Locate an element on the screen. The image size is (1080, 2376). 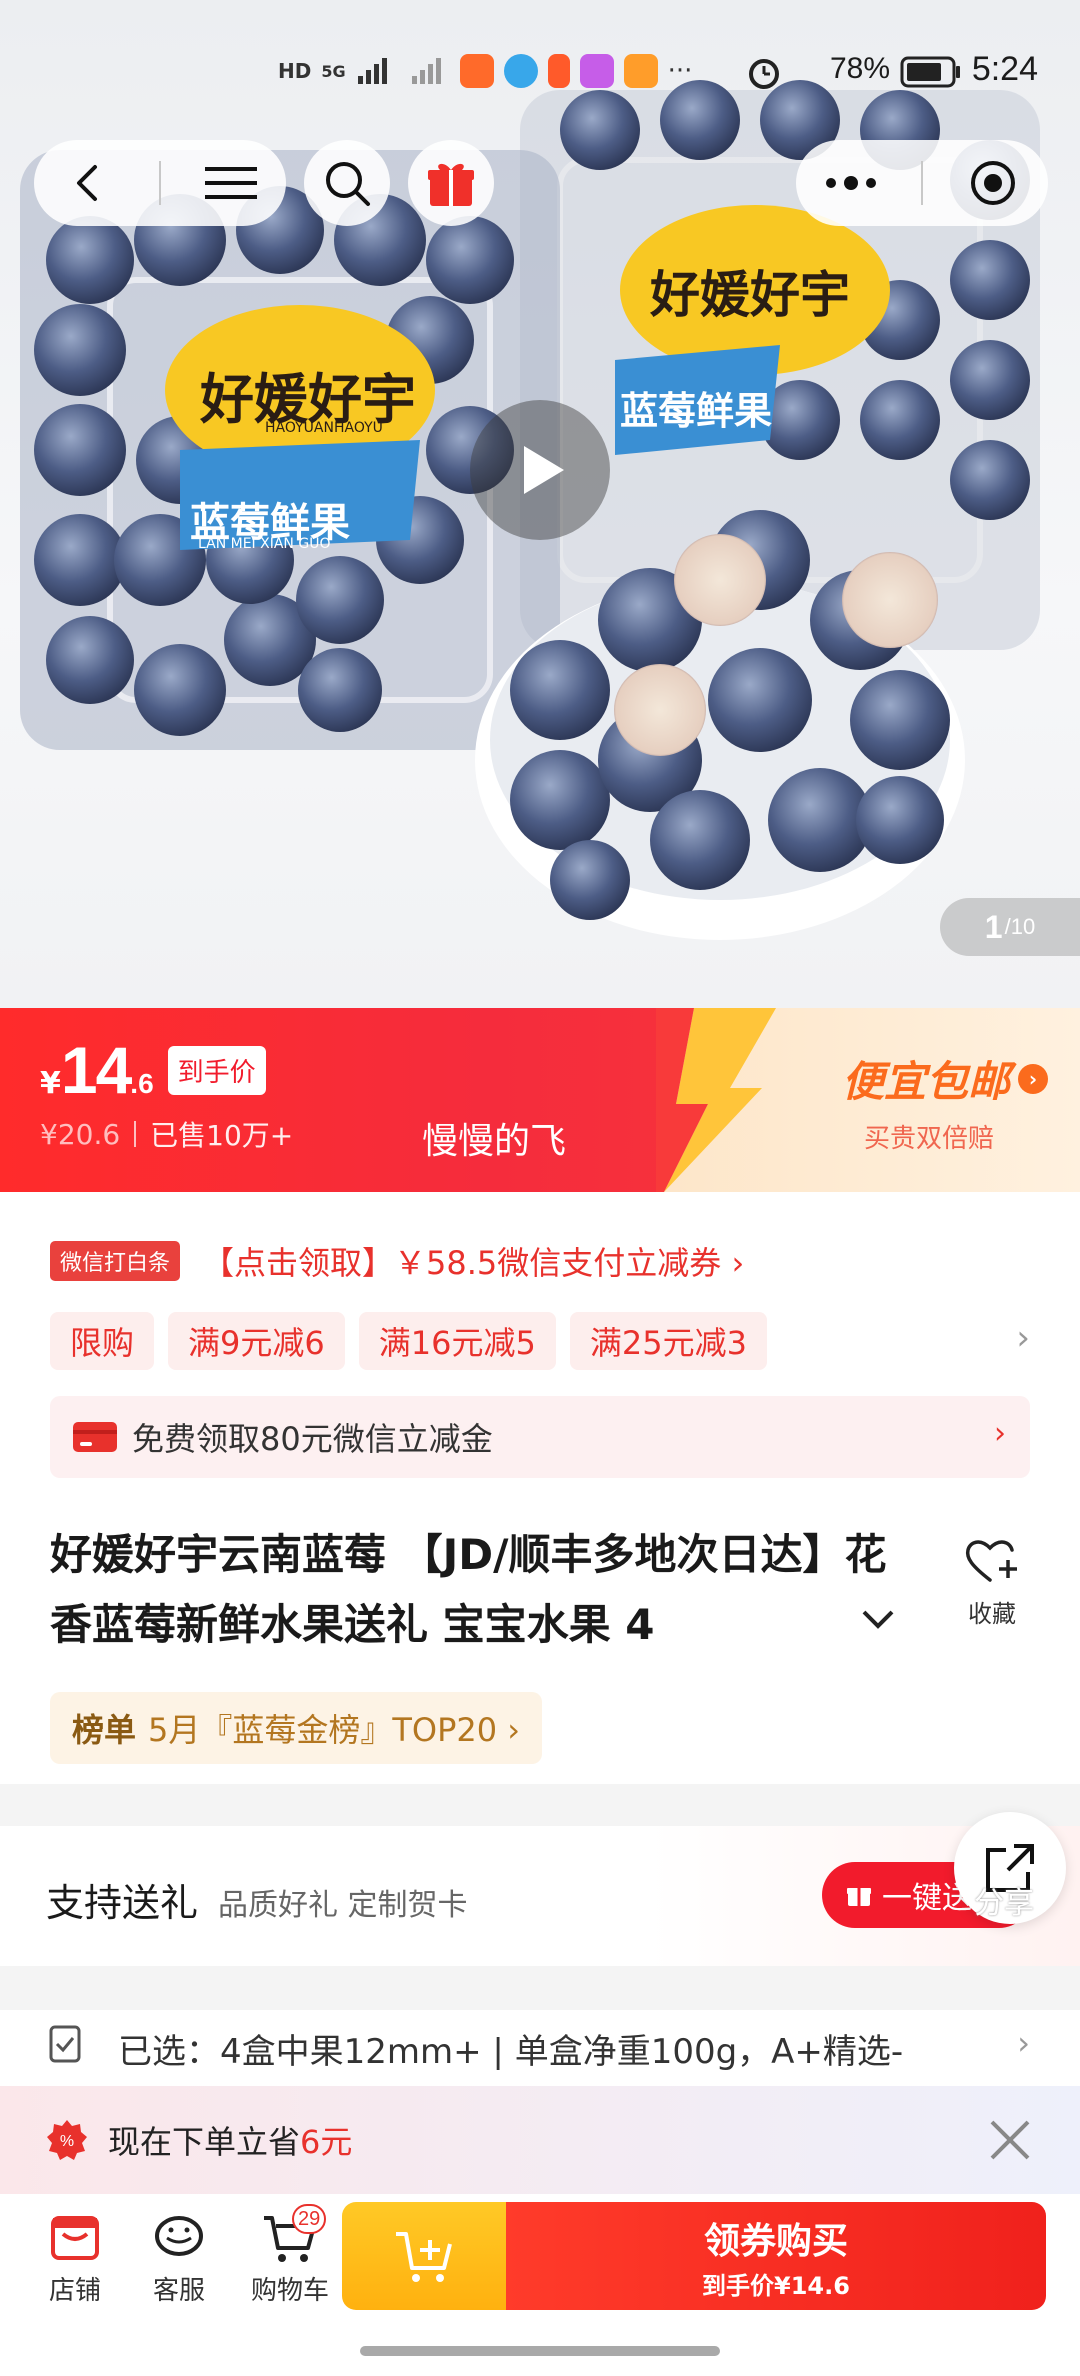
wechat-coupon-row: 微信打白条 【点击领取】￥58.5微信支付立减券 › is located at coordinates (397, 1261).